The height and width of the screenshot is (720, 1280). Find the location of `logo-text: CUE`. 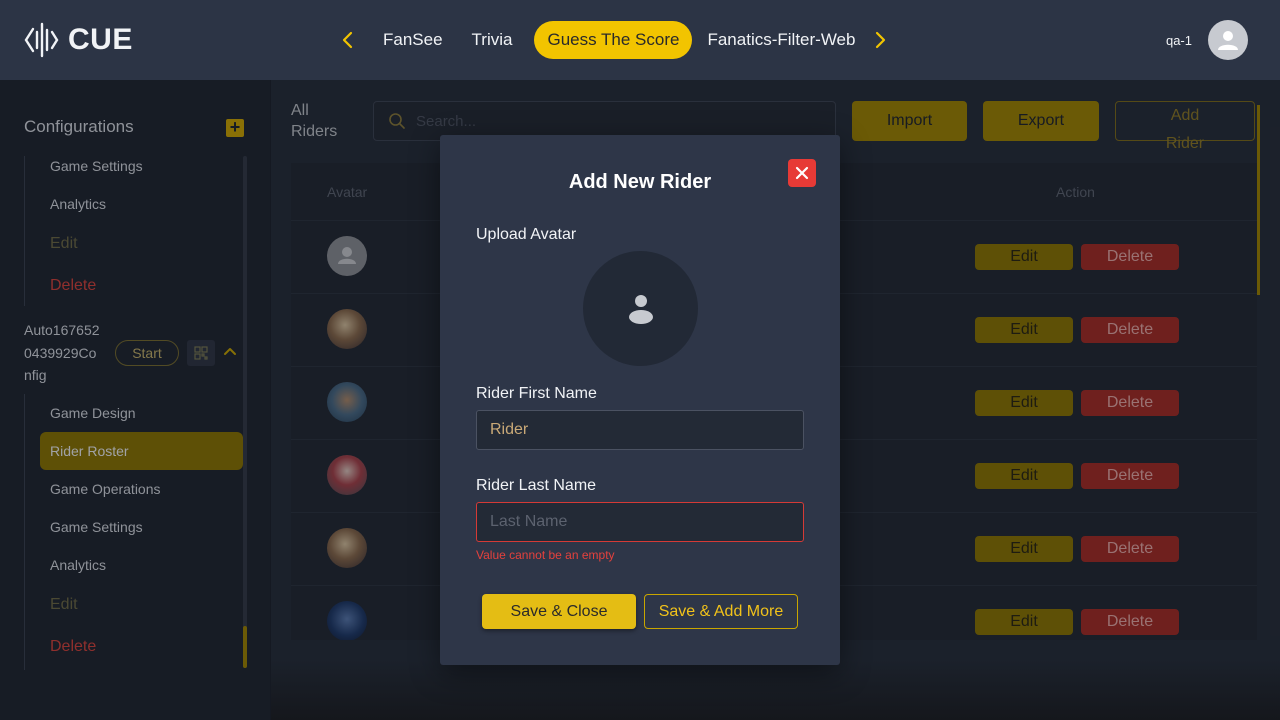

logo-text: CUE is located at coordinates (100, 39).